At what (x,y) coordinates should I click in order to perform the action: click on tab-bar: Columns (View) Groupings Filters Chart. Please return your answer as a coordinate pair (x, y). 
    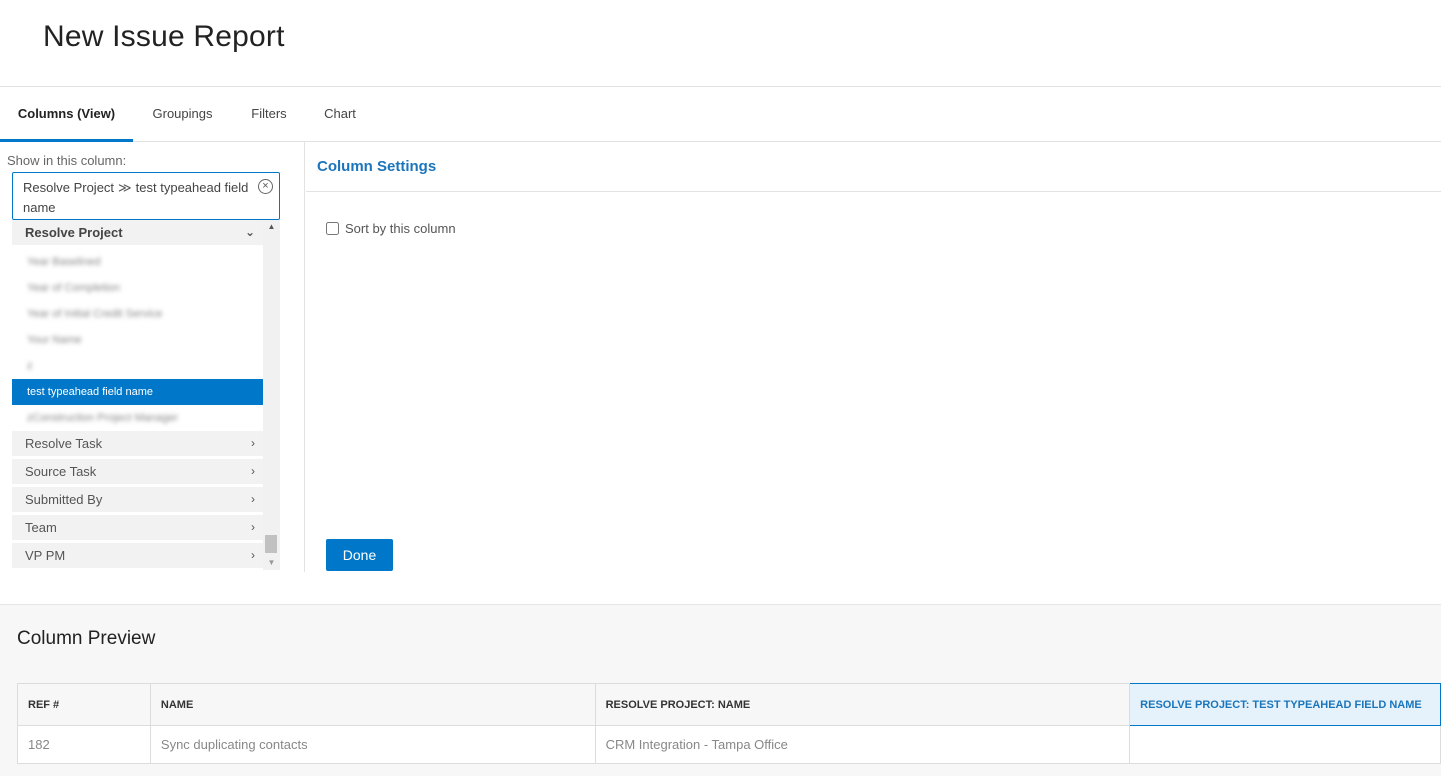
    Looking at the image, I should click on (720, 114).